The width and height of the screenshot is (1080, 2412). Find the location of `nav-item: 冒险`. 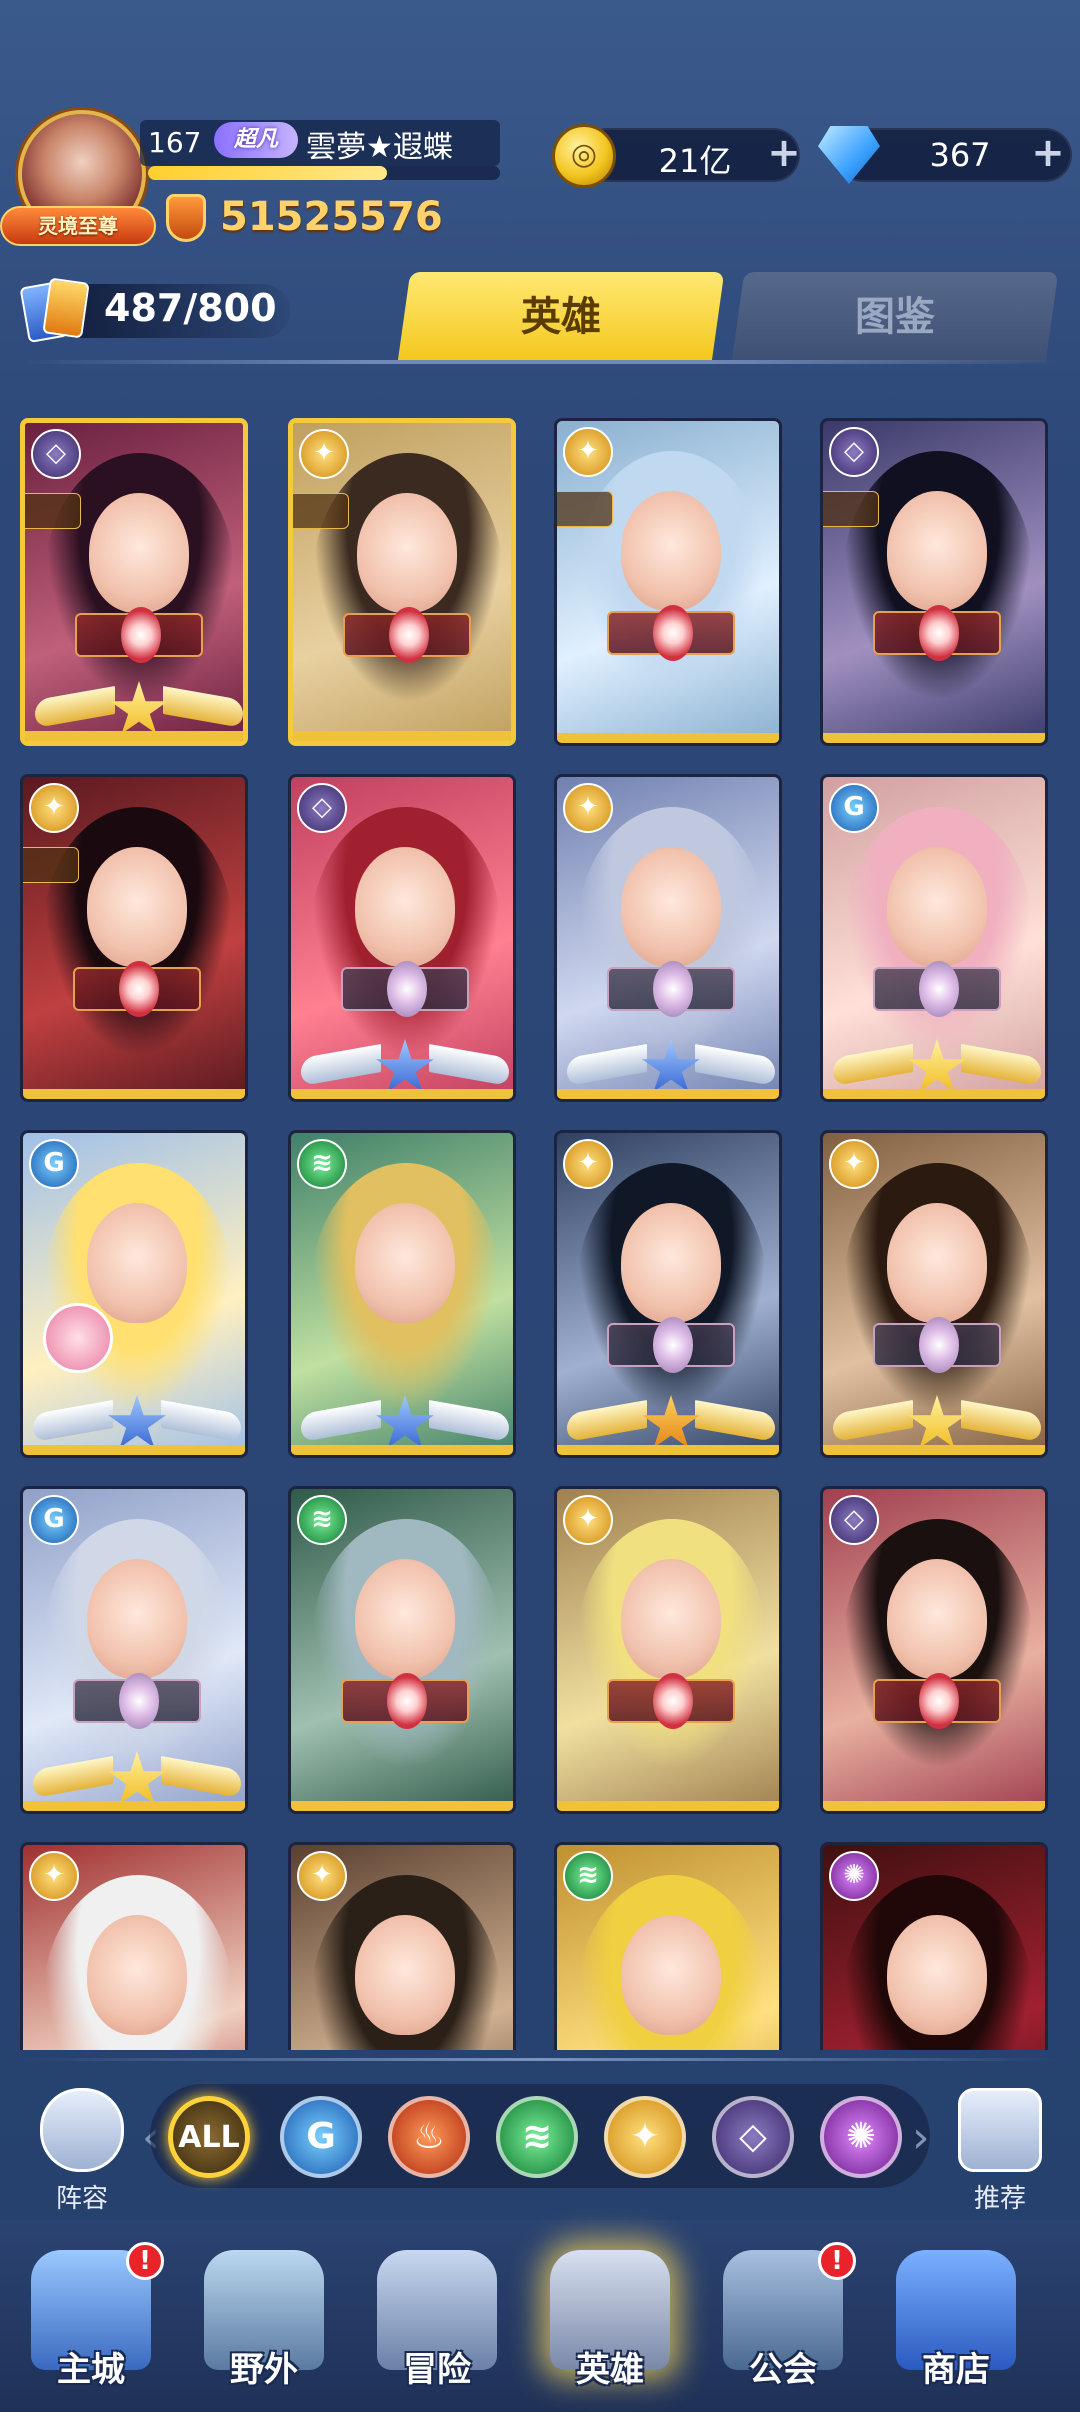

nav-item: 冒险 is located at coordinates (437, 2320).